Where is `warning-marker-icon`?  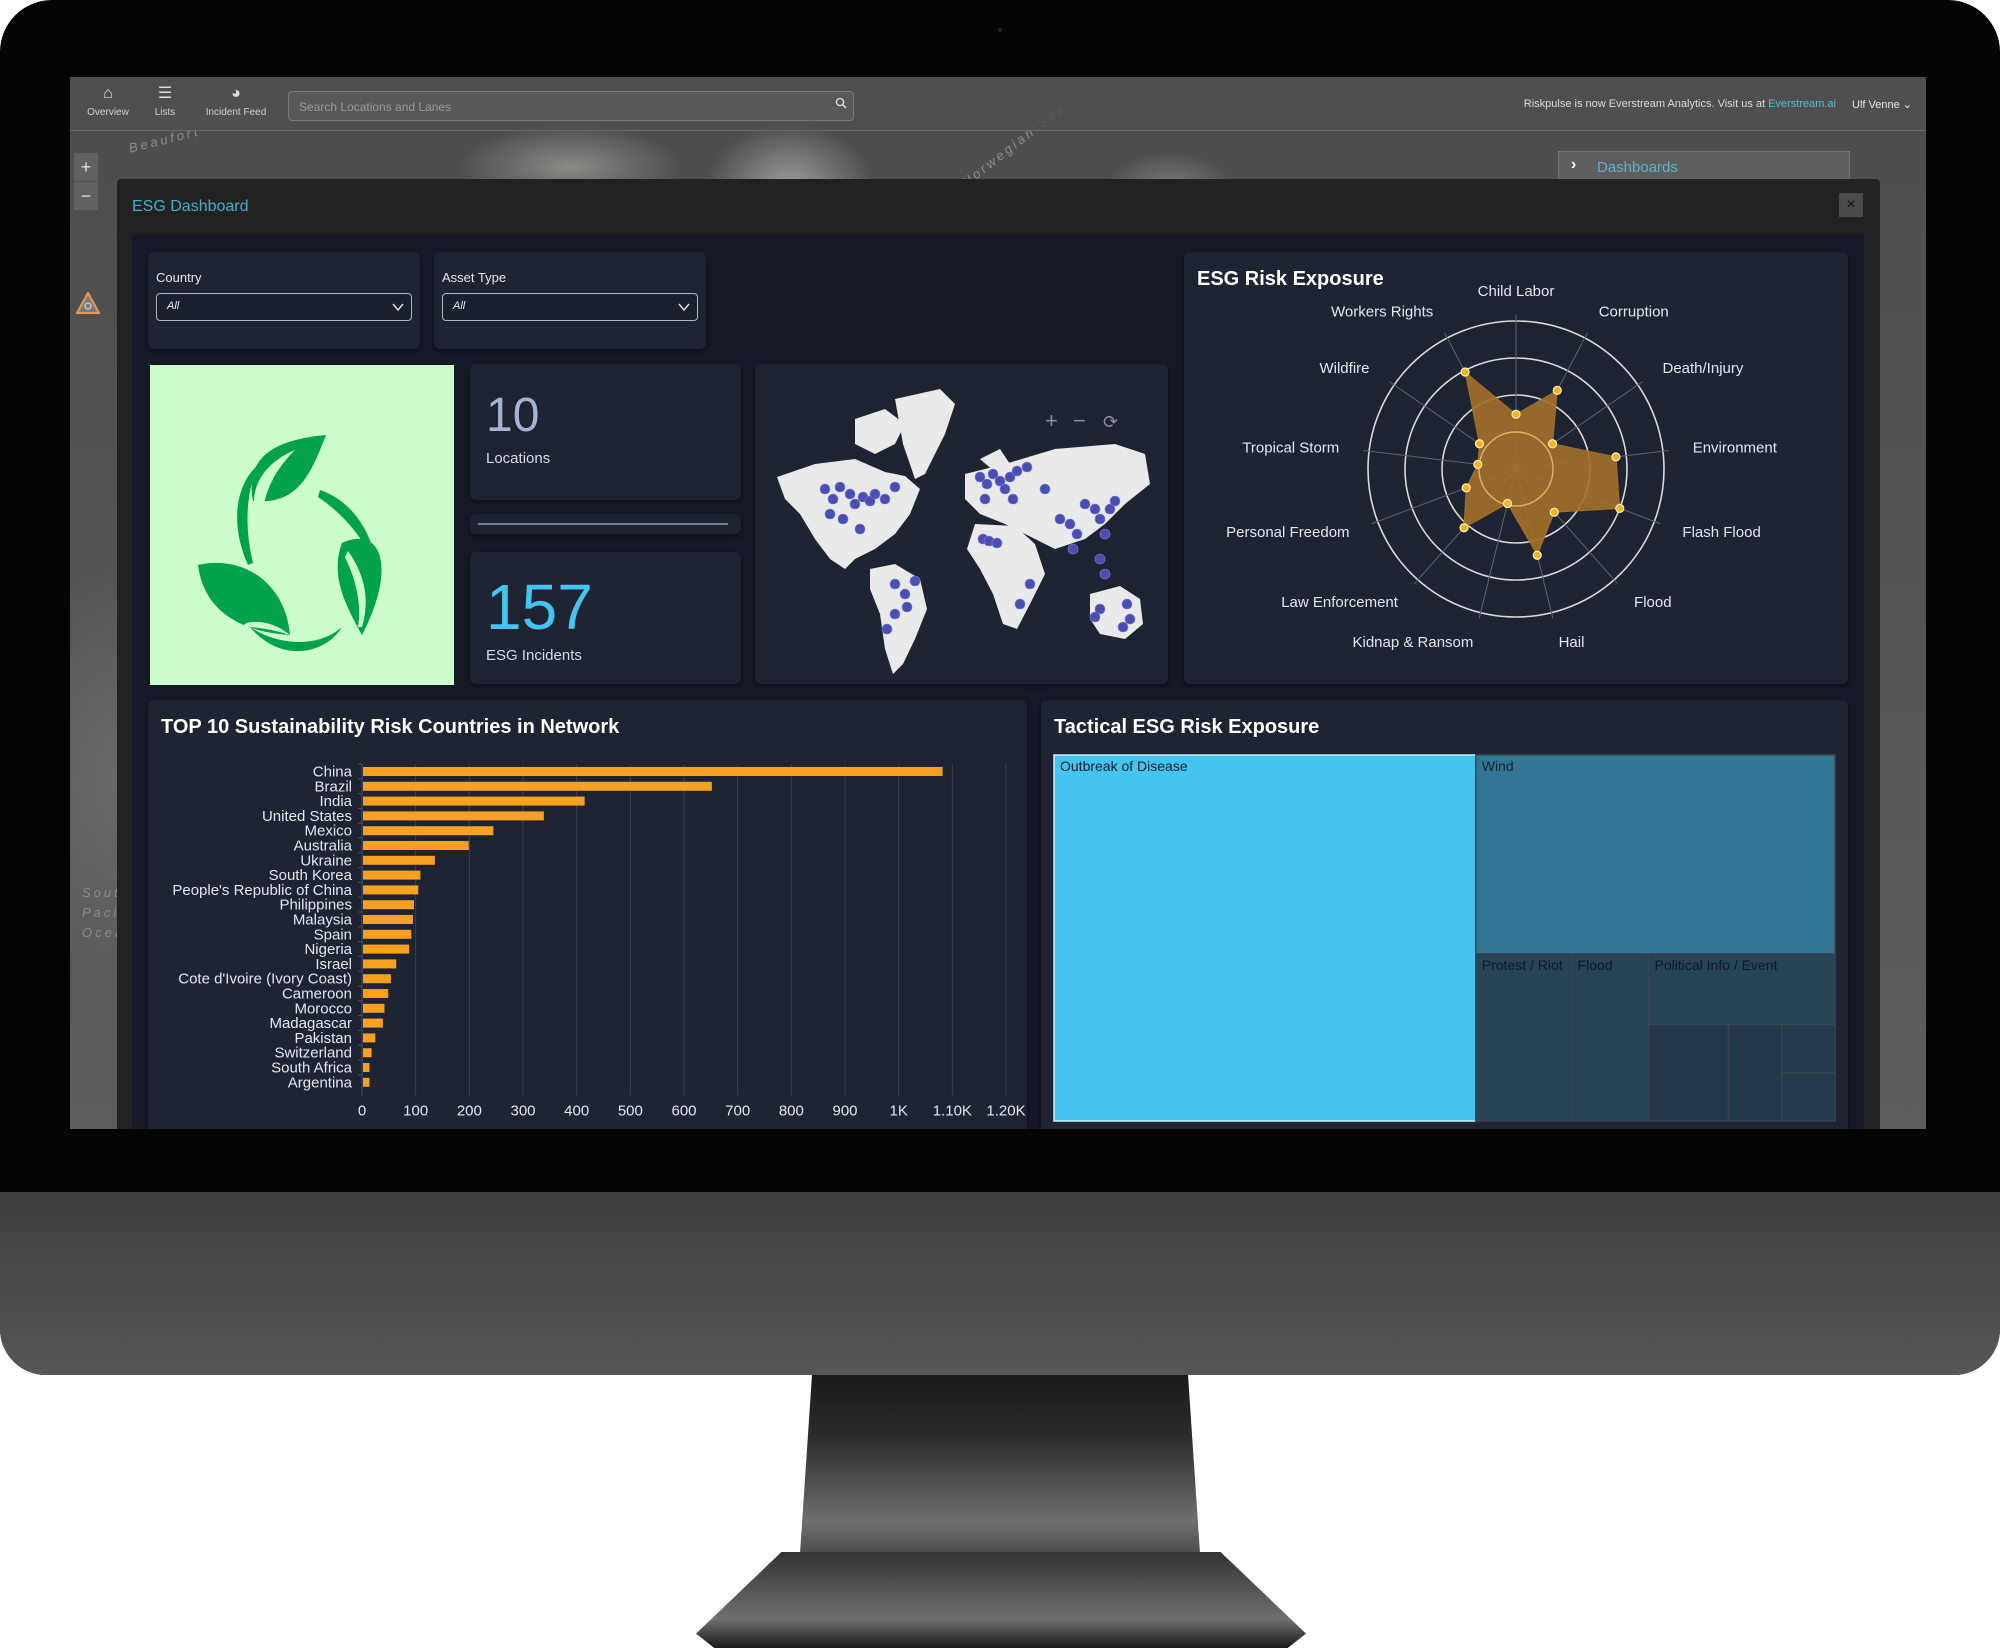 warning-marker-icon is located at coordinates (88, 303).